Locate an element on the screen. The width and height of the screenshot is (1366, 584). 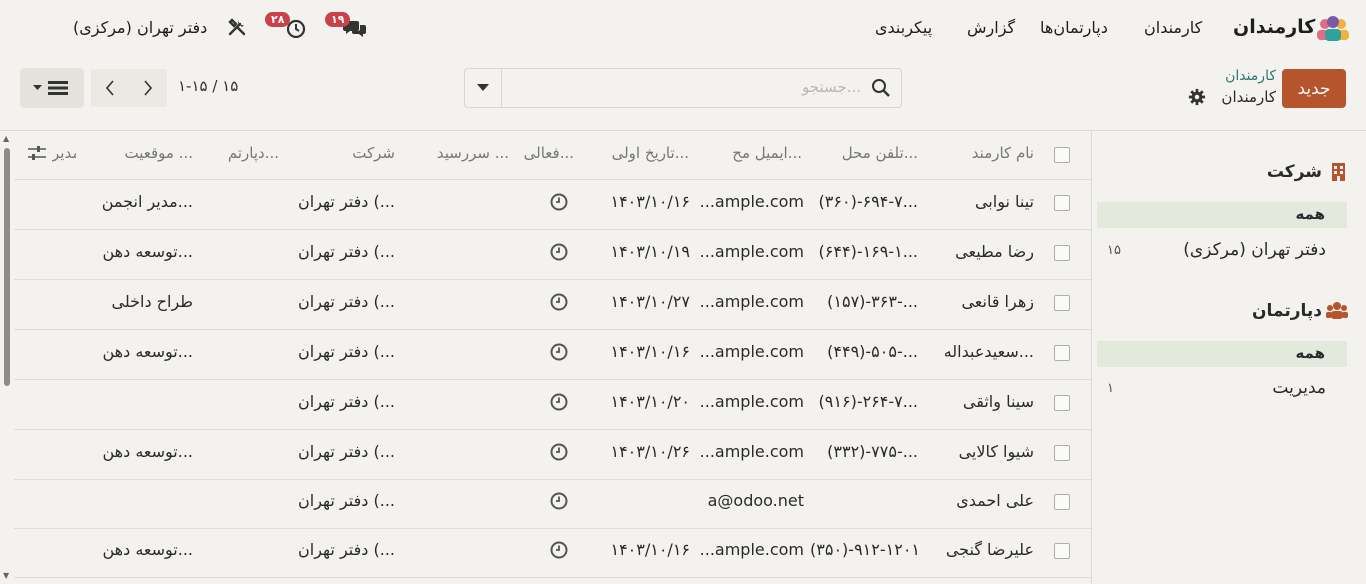
breadcrumb-parent: کارمندان is located at coordinates (1250, 76).